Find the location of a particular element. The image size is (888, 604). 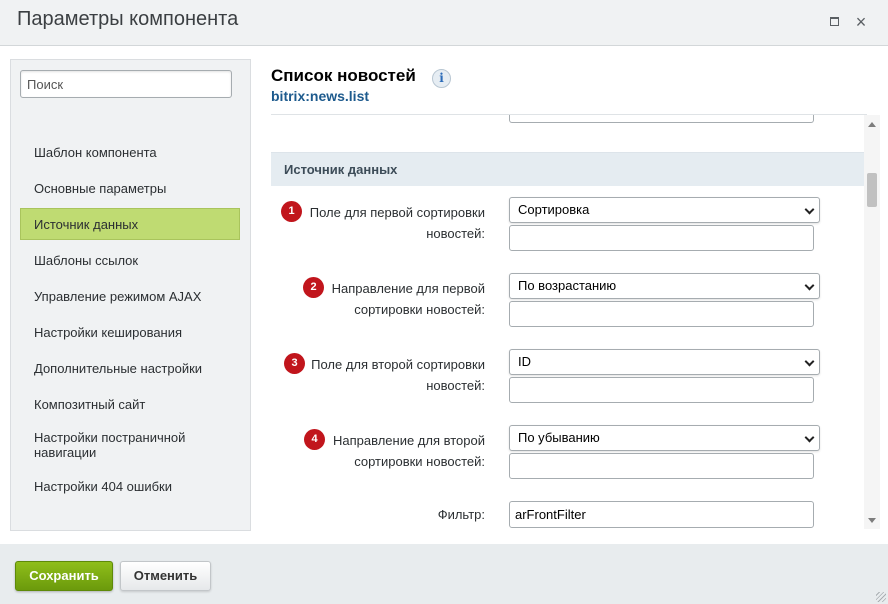

field-label-line: Направление для второй is located at coordinates (408, 440).